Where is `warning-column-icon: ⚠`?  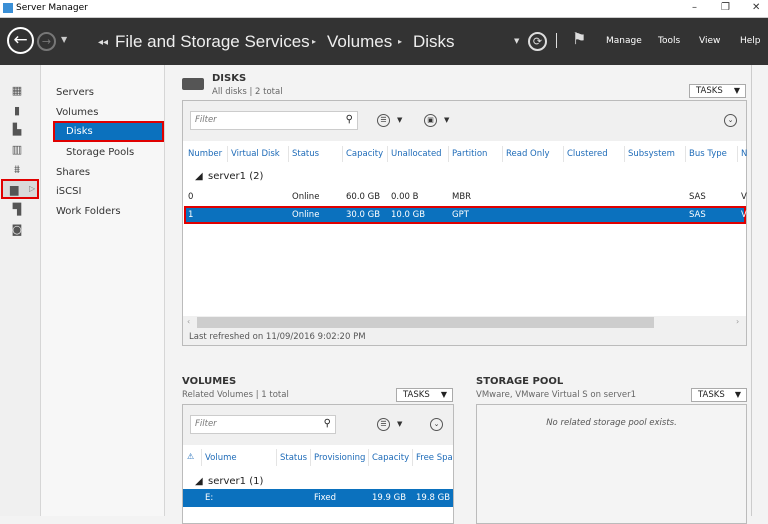 warning-column-icon: ⚠ is located at coordinates (190, 456).